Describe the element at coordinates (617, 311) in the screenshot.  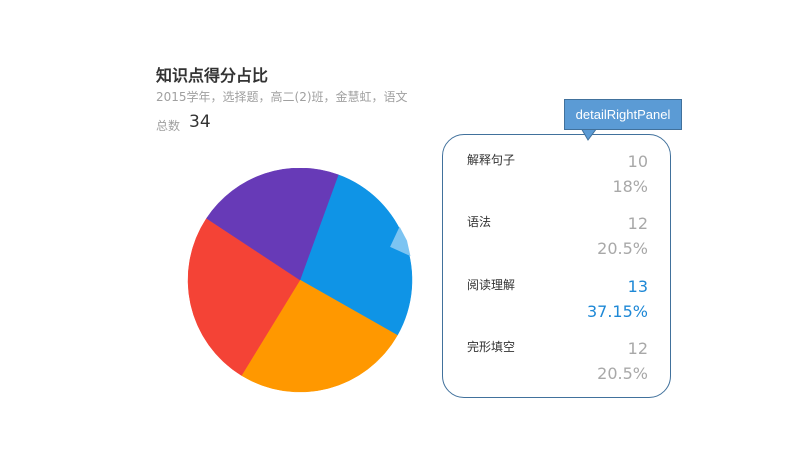
I see `detail-item-percent: 37.15%` at that location.